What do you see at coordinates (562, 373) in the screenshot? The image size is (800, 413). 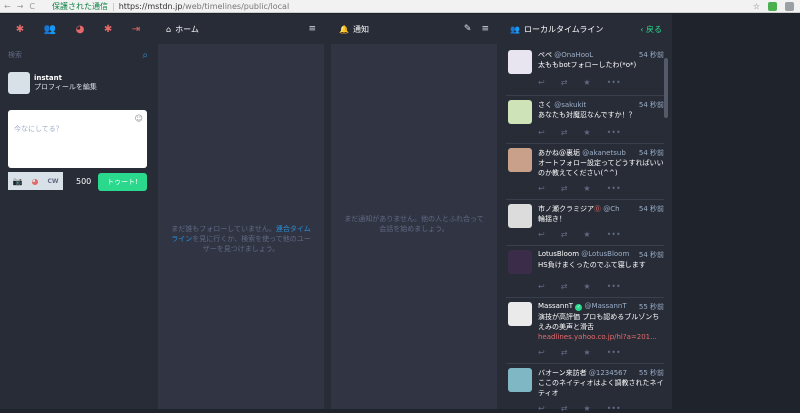 I see `display-name: バオーン来訪者` at bounding box center [562, 373].